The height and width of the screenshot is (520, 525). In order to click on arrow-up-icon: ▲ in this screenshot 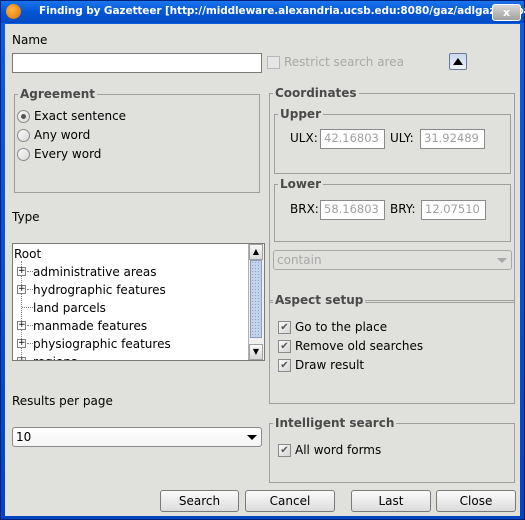, I will do `click(256, 251)`.